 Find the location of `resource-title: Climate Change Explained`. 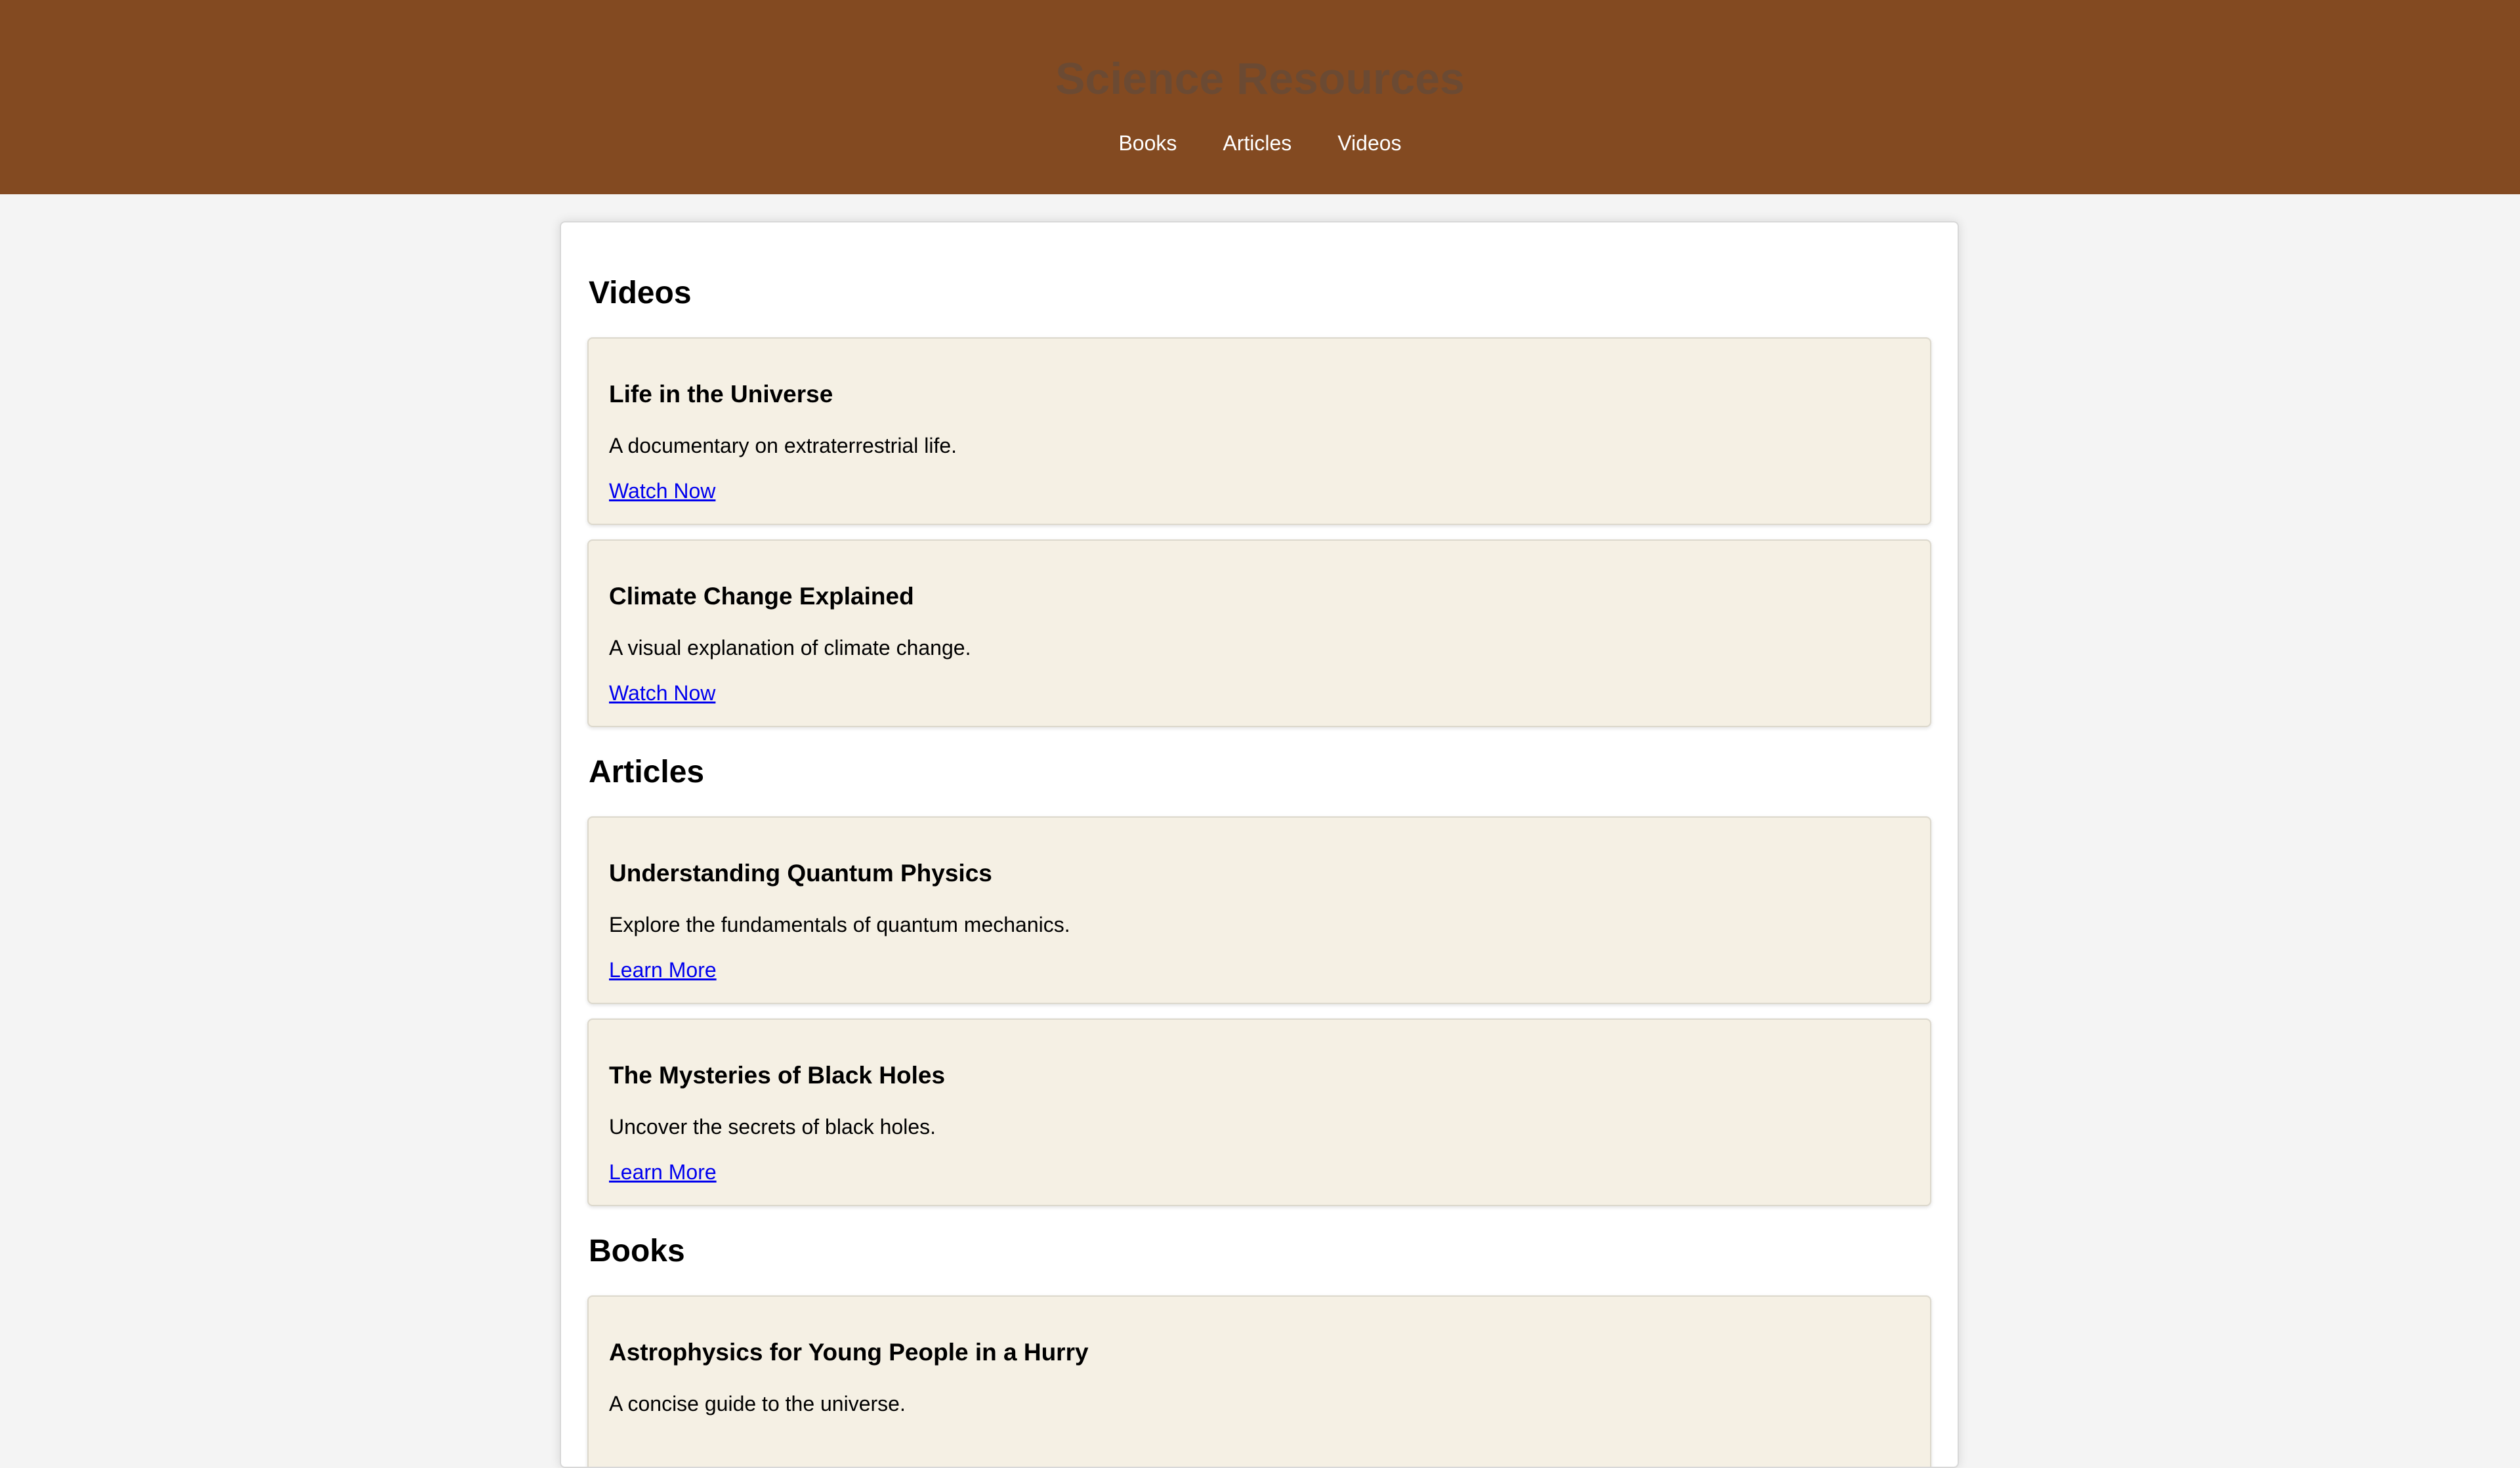

resource-title: Climate Change Explained is located at coordinates (761, 597).